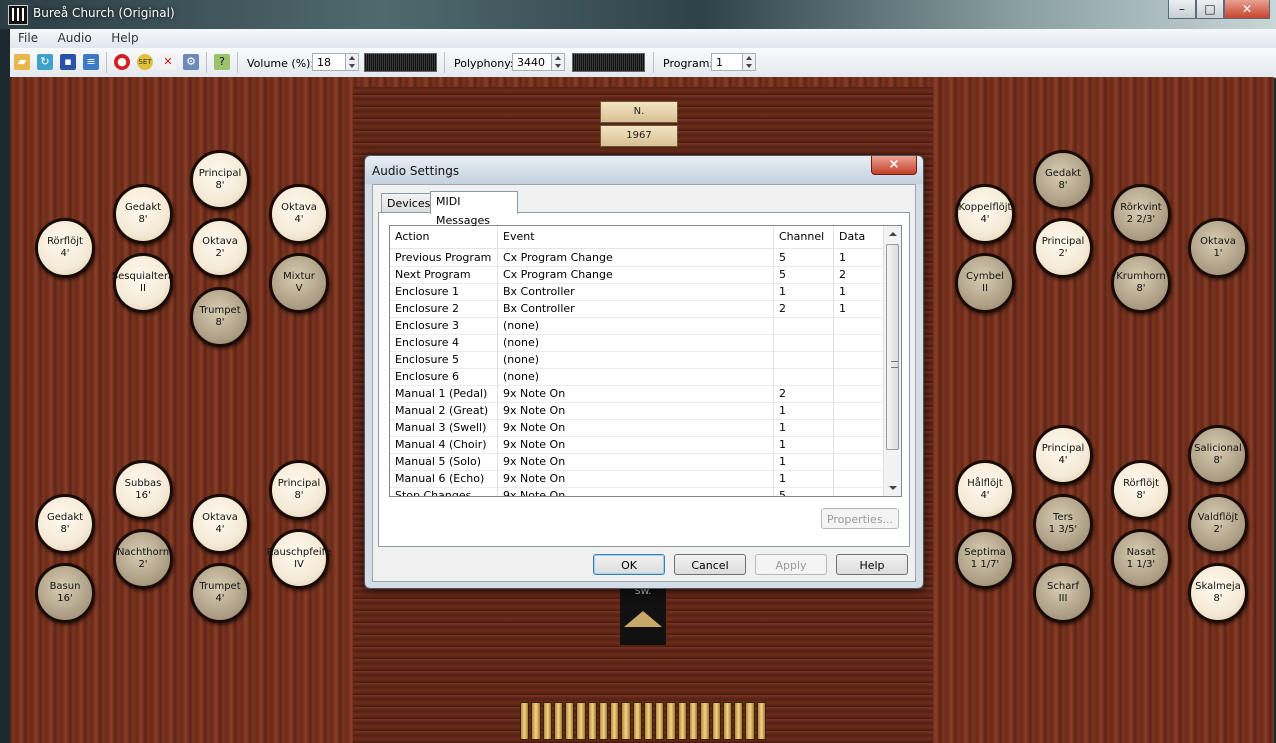 Image resolution: width=1276 pixels, height=743 pixels. What do you see at coordinates (749, 62) in the screenshot?
I see `program-spinner` at bounding box center [749, 62].